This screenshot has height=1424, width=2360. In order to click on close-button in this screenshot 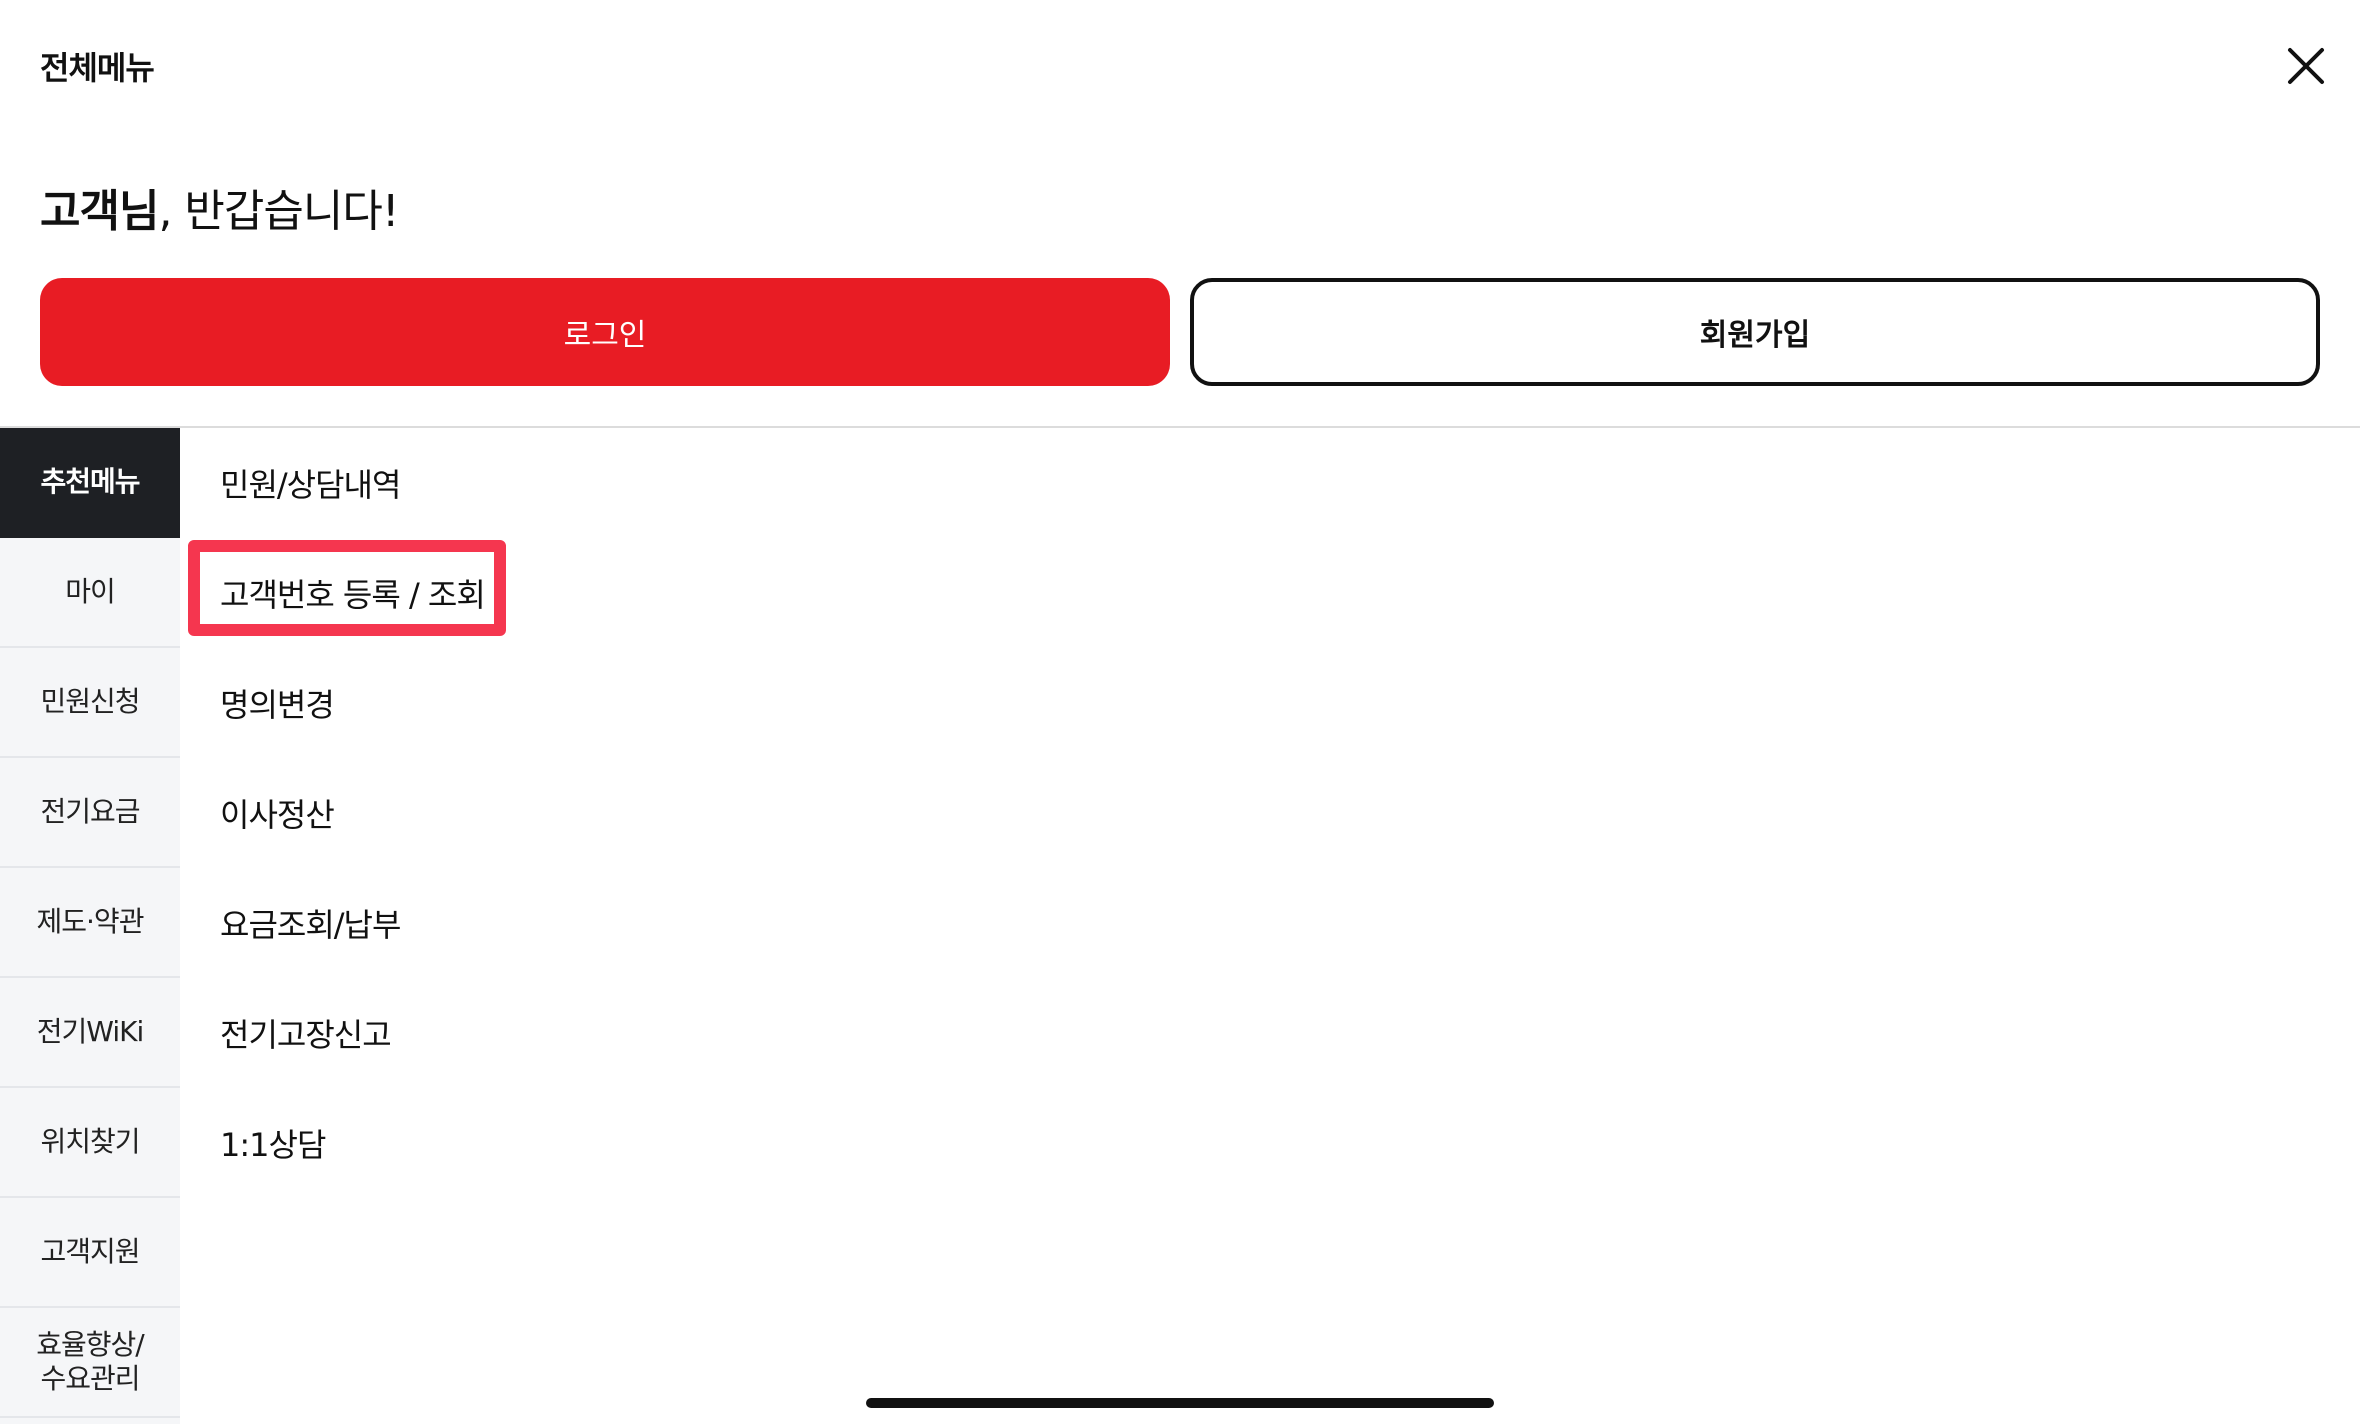, I will do `click(2306, 66)`.